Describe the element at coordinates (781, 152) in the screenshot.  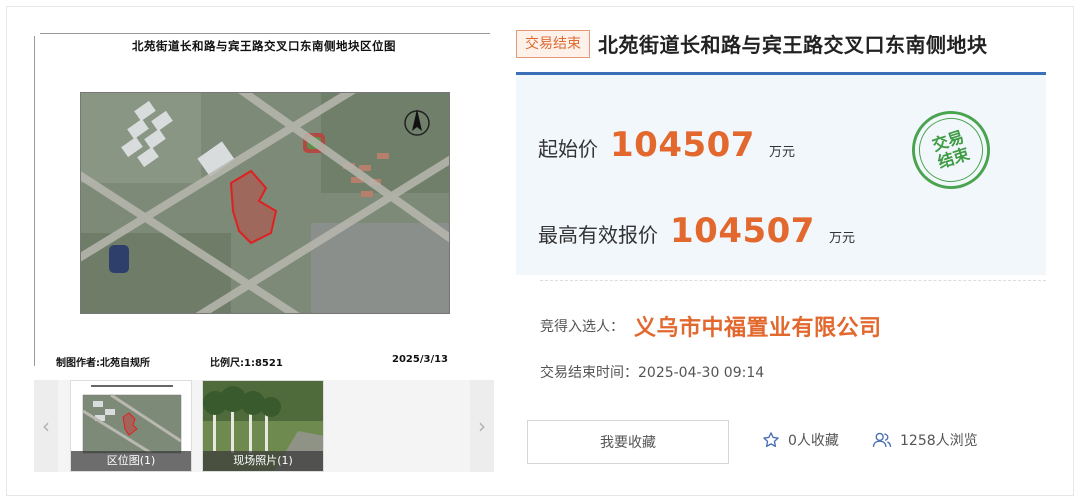
I see `starting-price-unit: 万元` at that location.